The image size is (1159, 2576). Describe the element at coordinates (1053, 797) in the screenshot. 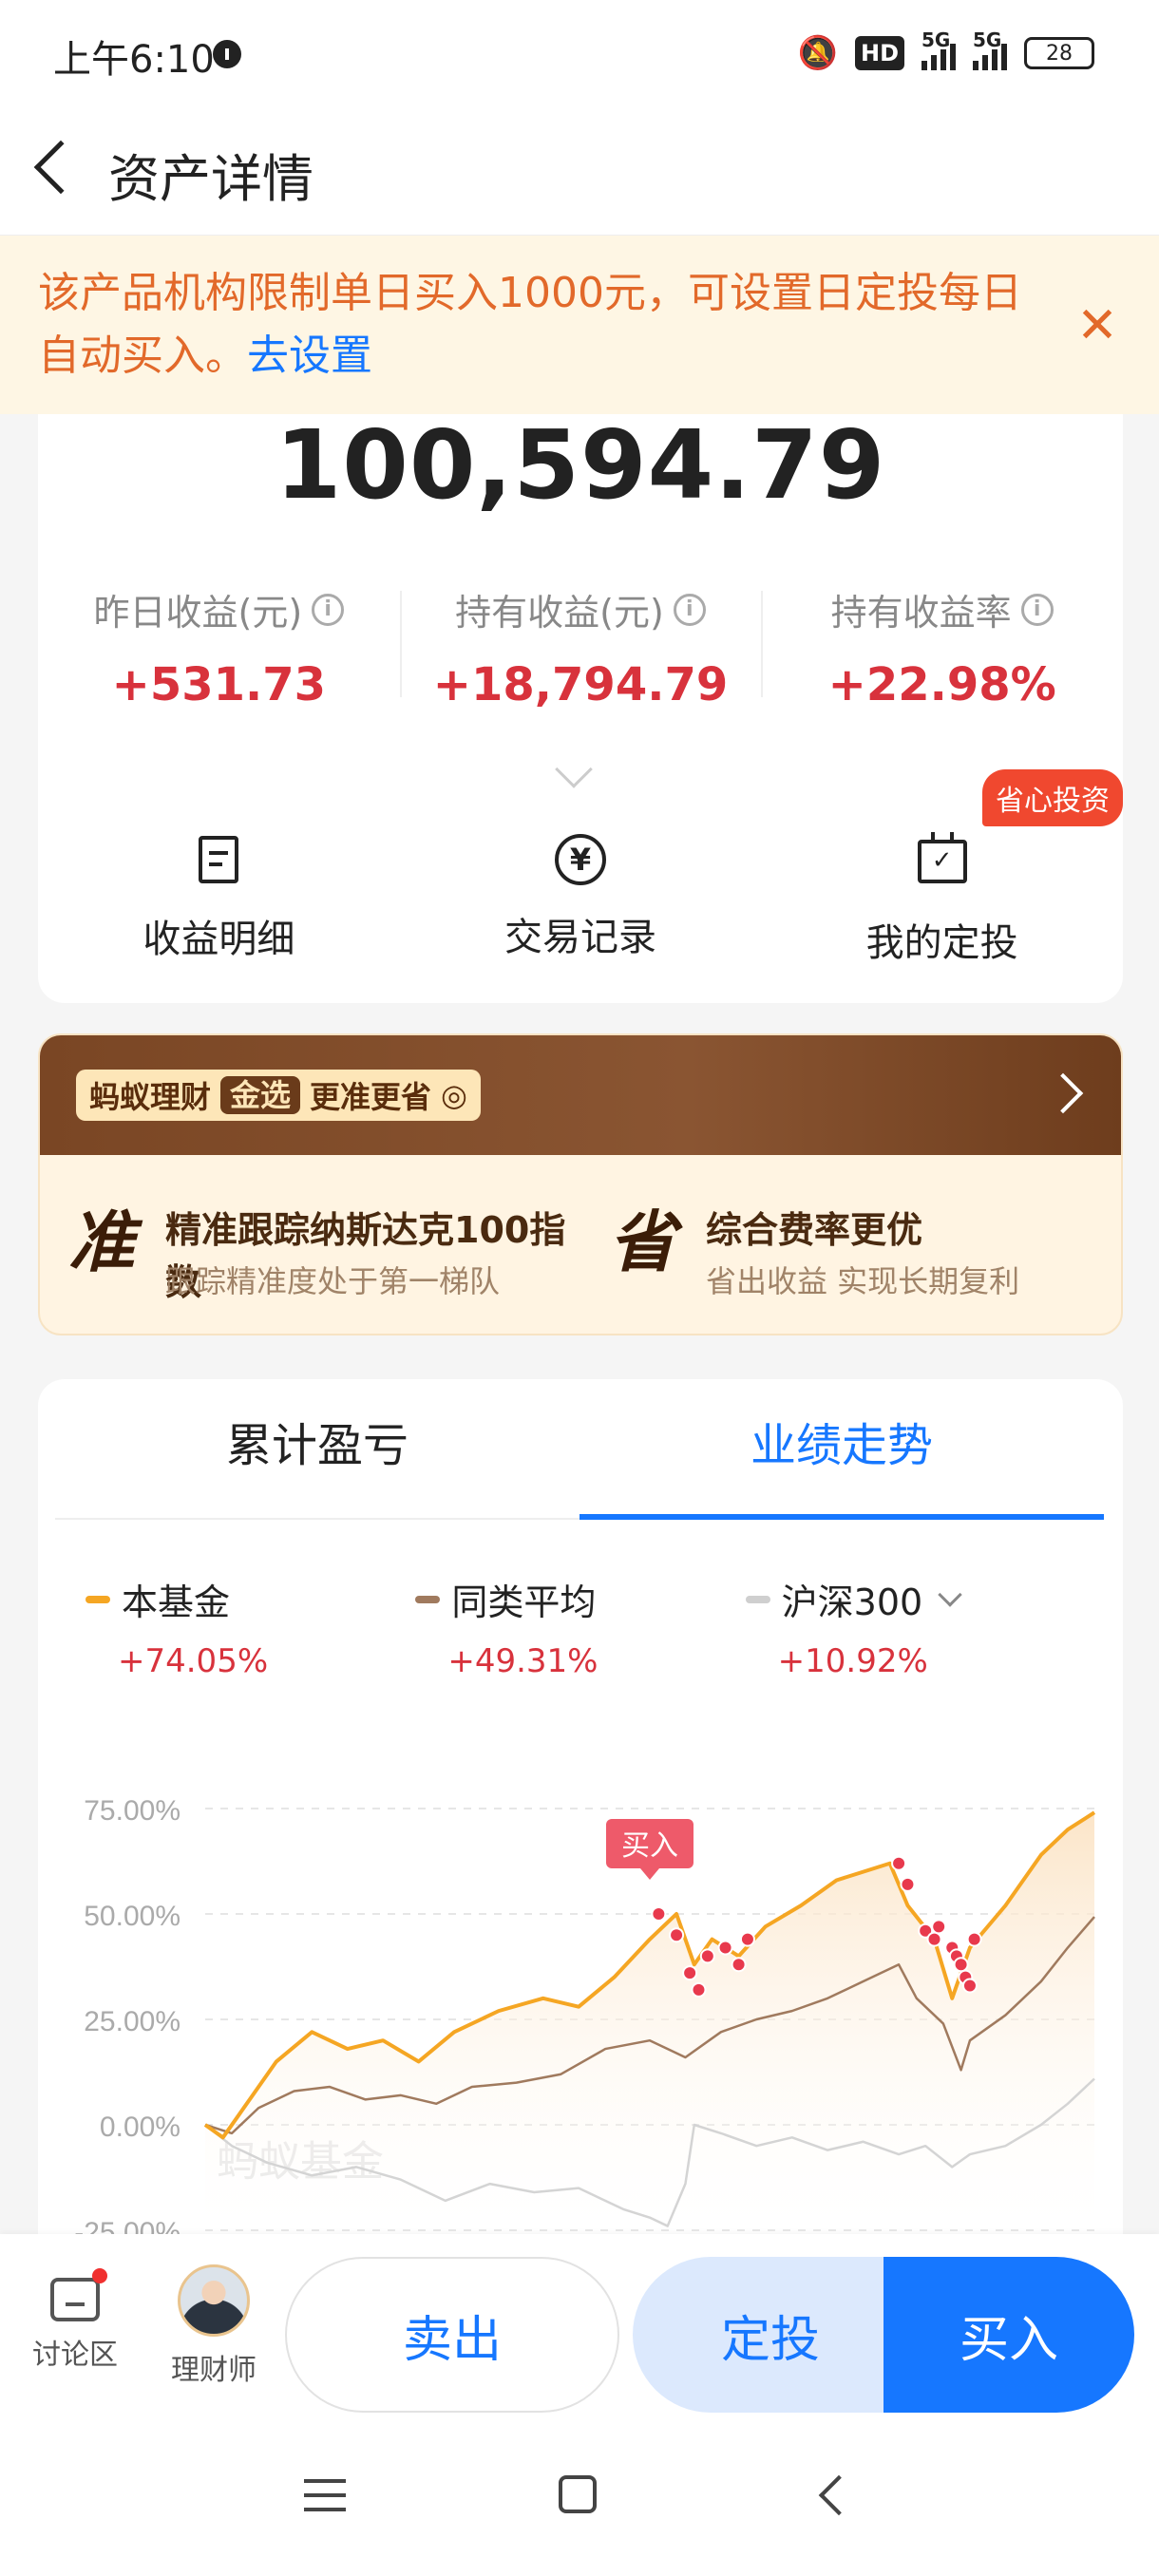

I see `badge: 省心投资` at that location.